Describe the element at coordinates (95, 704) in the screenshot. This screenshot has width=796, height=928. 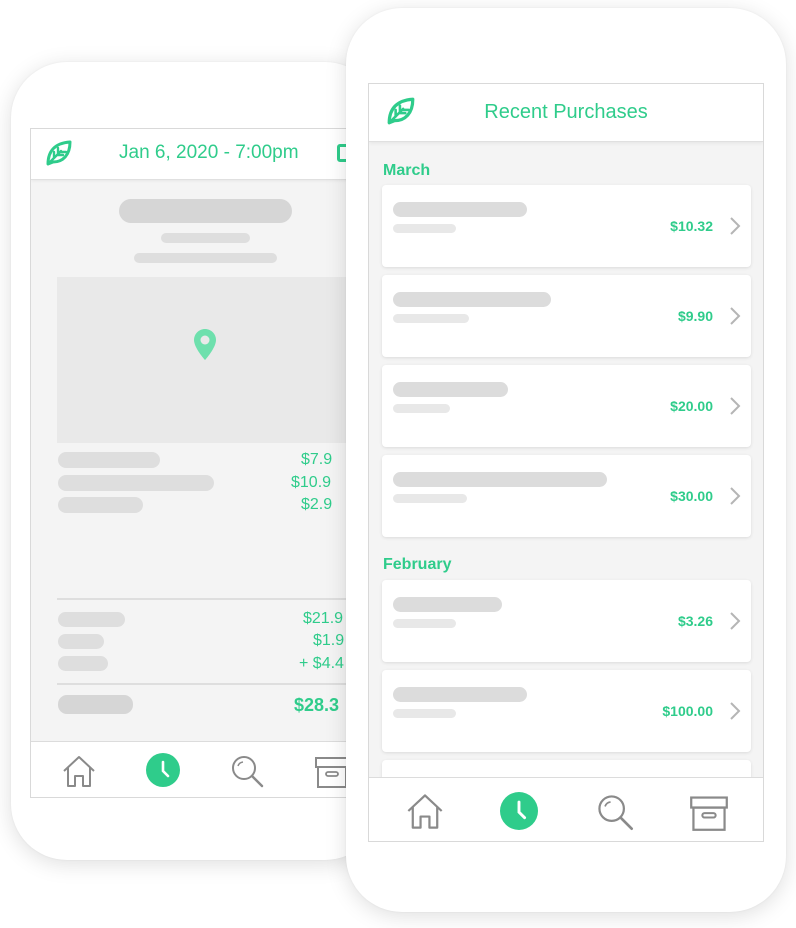
I see `total-label-placeholder` at that location.